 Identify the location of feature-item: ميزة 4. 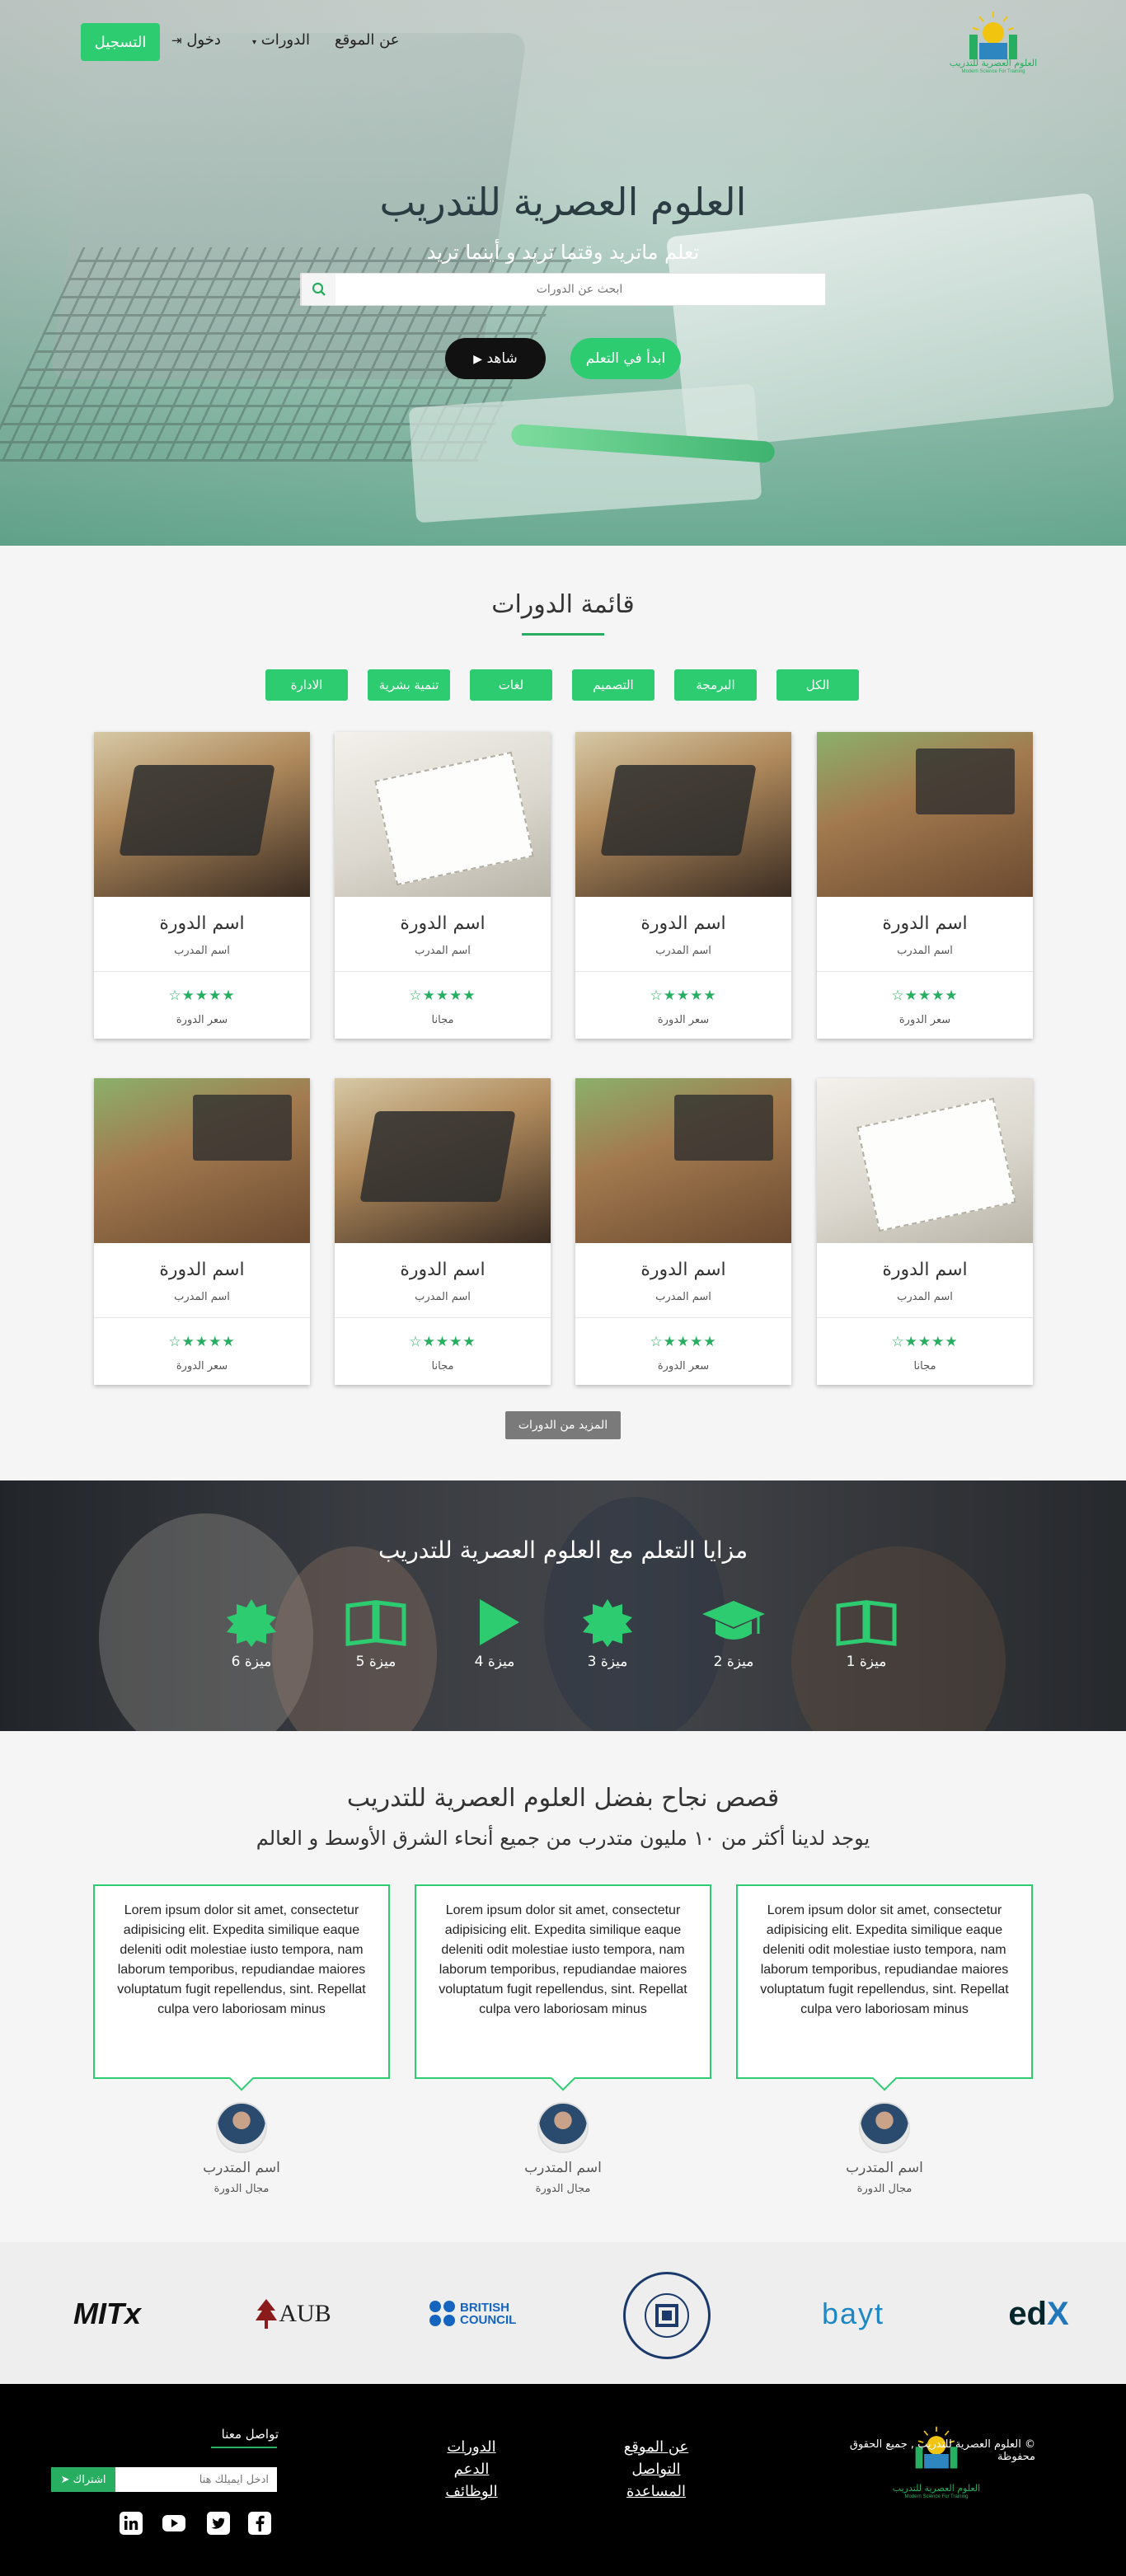
(494, 1634).